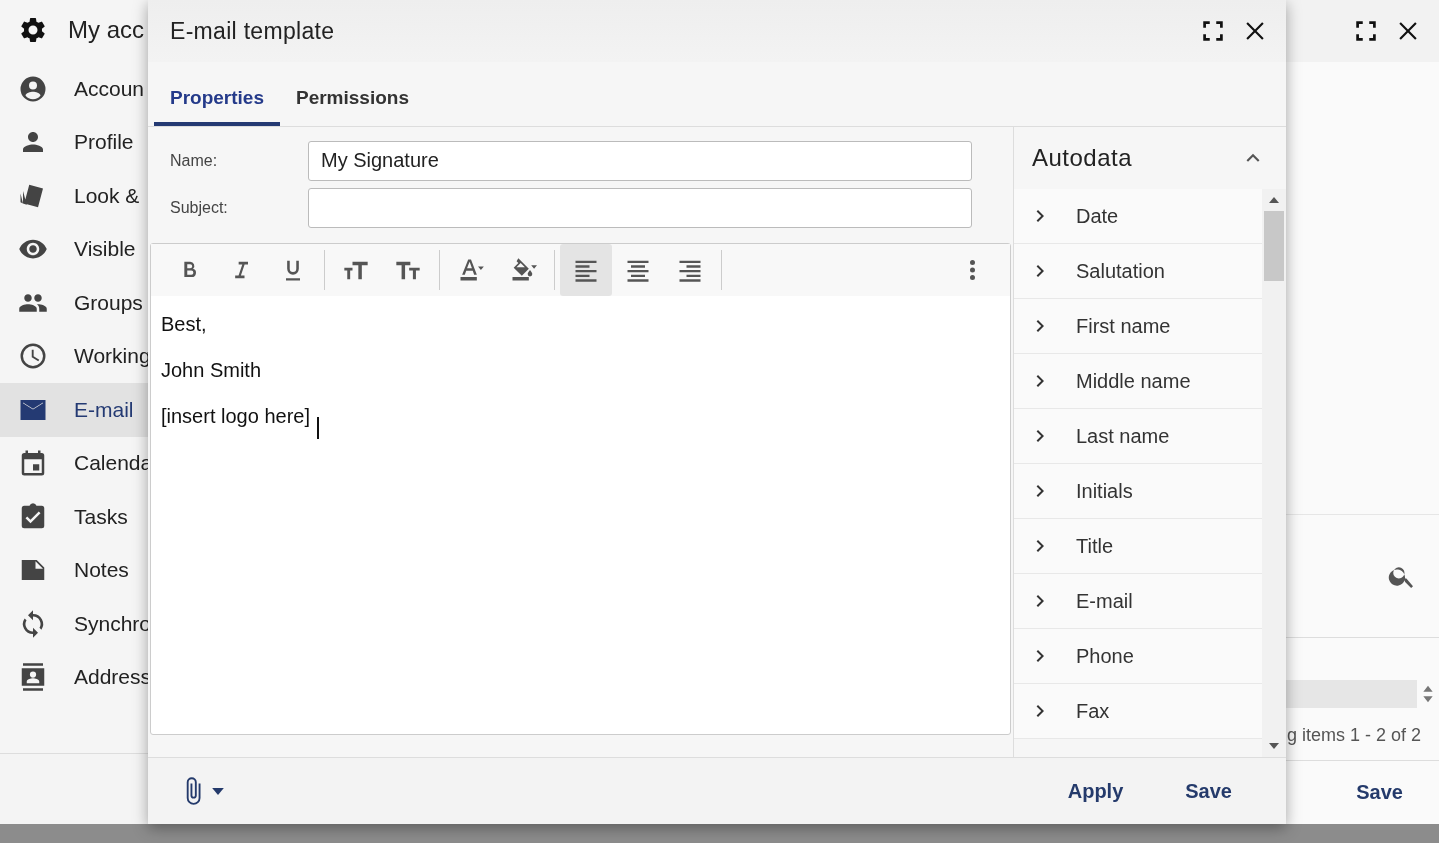 This screenshot has height=843, width=1439. I want to click on field-label: Name:, so click(194, 160).